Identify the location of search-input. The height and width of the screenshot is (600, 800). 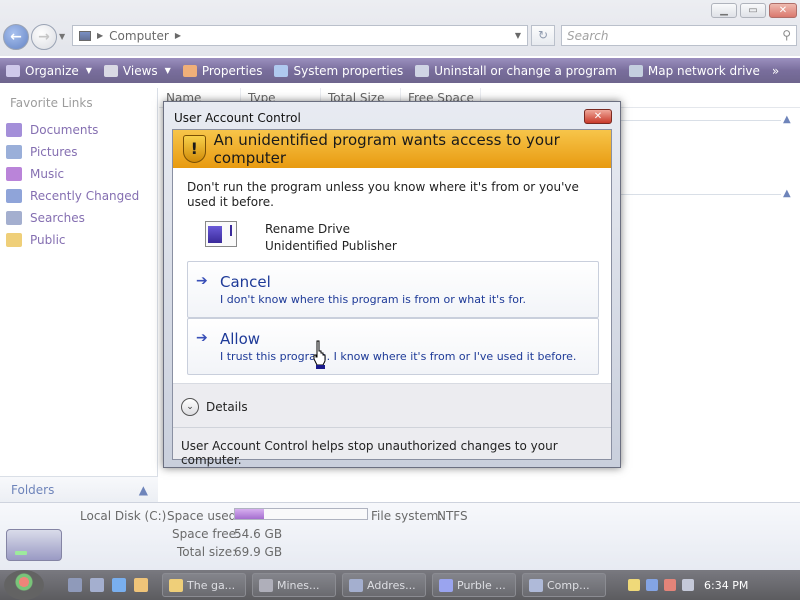
(662, 35).